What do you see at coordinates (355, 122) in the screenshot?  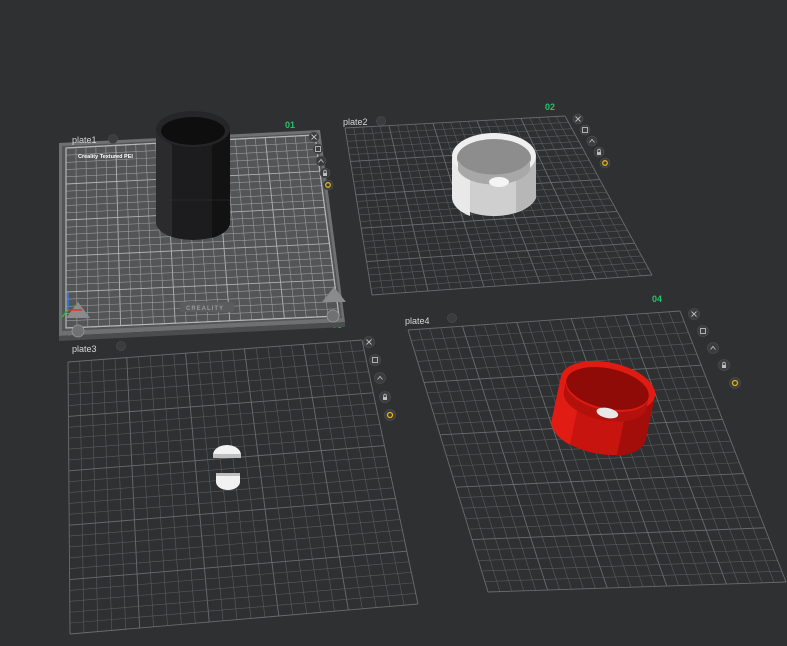 I see `plate-name-label: plate2` at bounding box center [355, 122].